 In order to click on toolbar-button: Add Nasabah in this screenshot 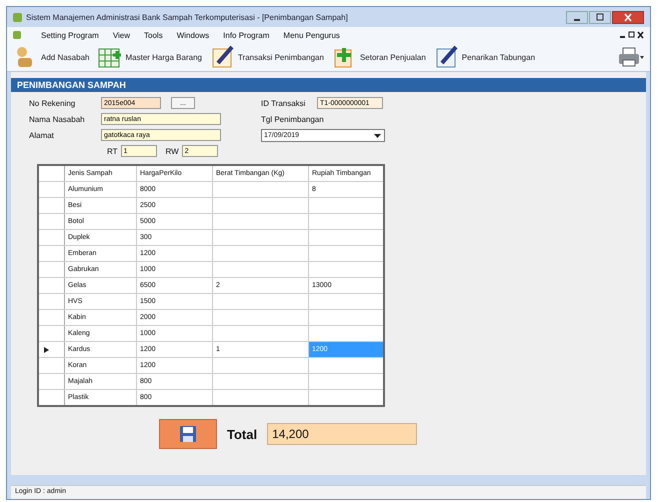, I will do `click(53, 57)`.